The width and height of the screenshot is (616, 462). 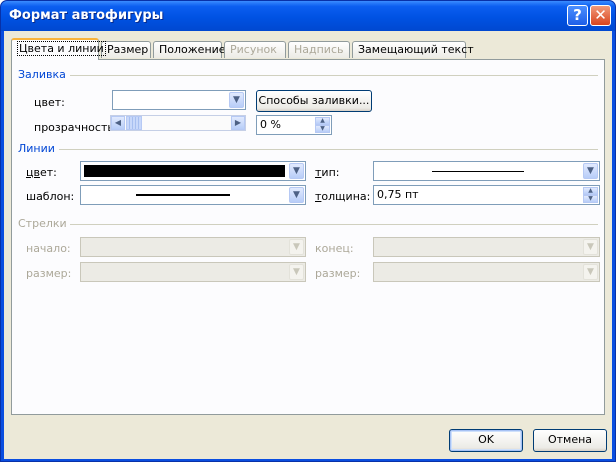 What do you see at coordinates (184, 171) in the screenshot?
I see `line-color-swatch` at bounding box center [184, 171].